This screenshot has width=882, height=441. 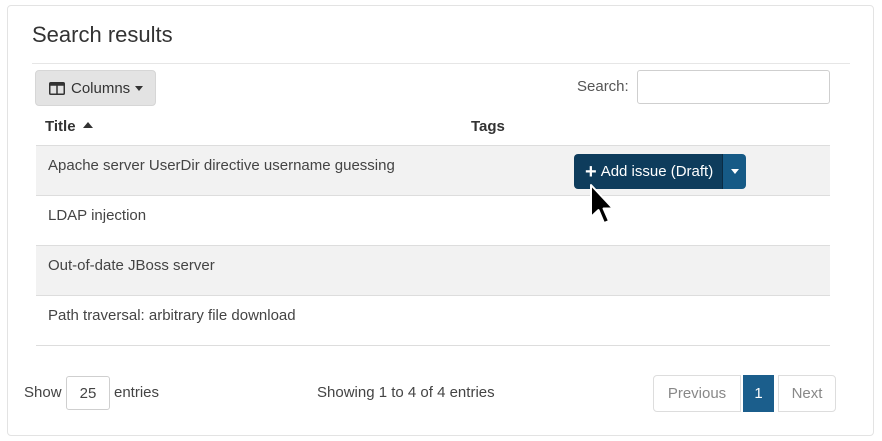 I want to click on column-header-title: Title, so click(x=69, y=126).